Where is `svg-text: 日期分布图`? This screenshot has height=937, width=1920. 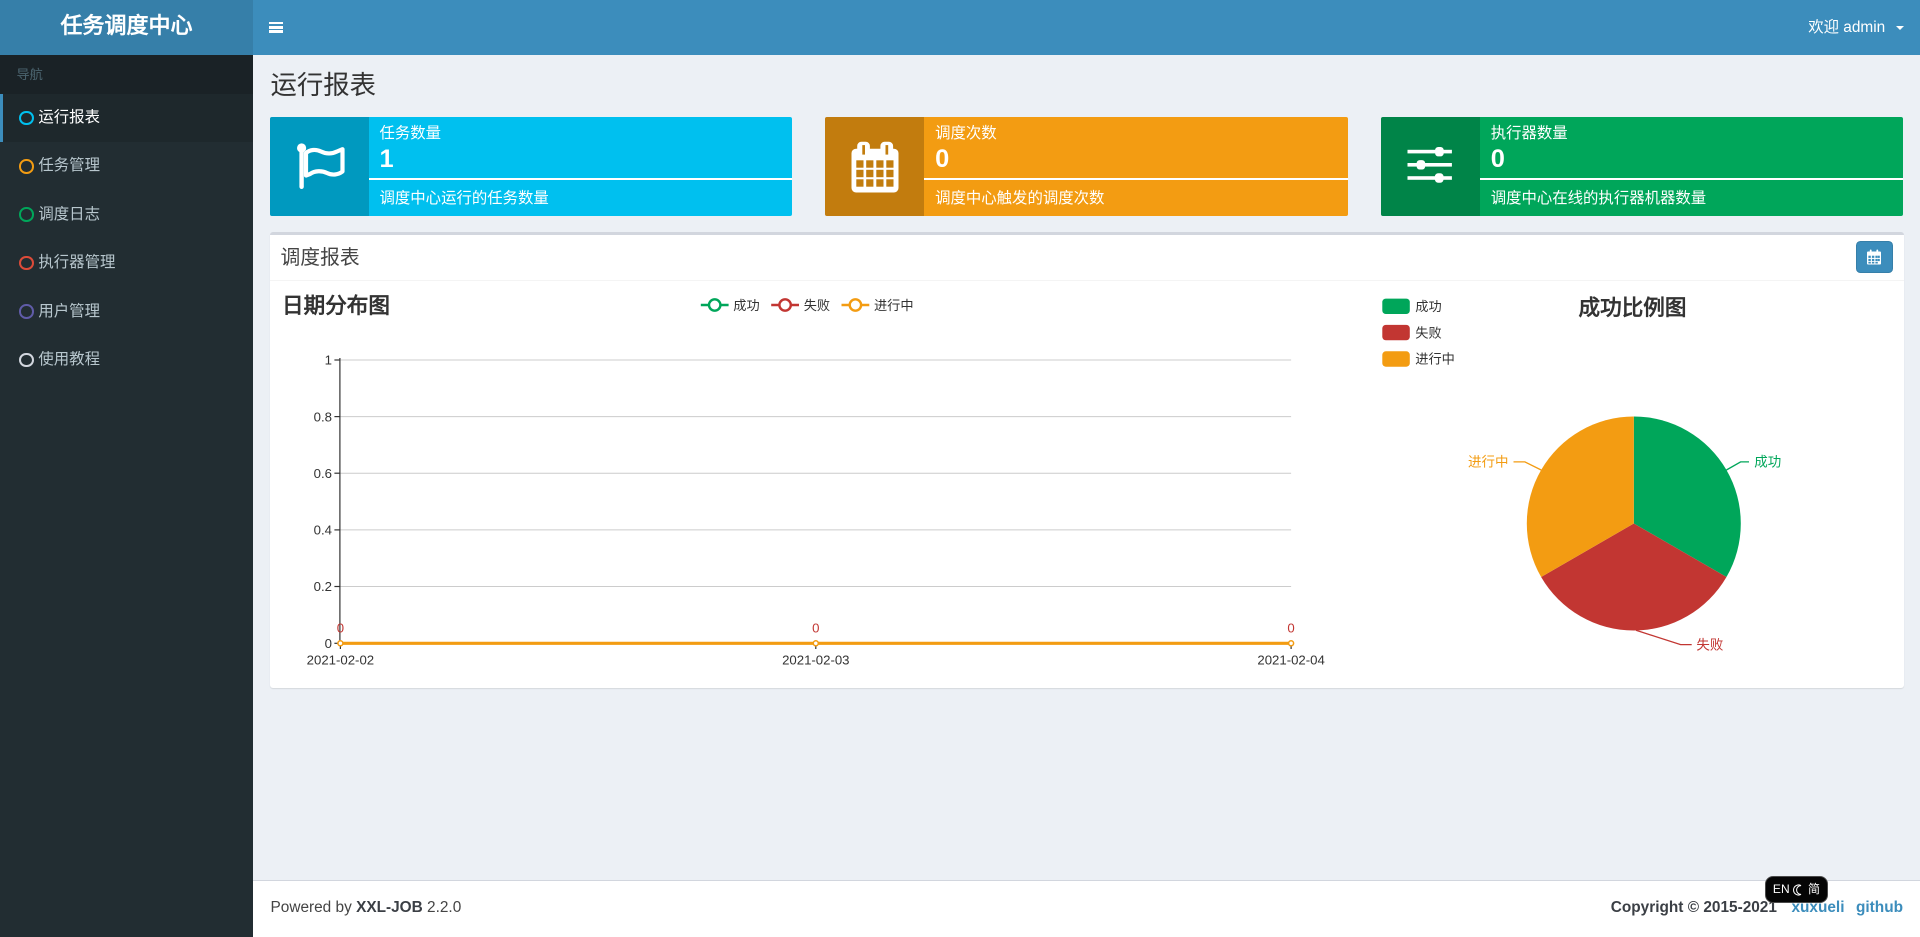
svg-text: 日期分布图 is located at coordinates (336, 305).